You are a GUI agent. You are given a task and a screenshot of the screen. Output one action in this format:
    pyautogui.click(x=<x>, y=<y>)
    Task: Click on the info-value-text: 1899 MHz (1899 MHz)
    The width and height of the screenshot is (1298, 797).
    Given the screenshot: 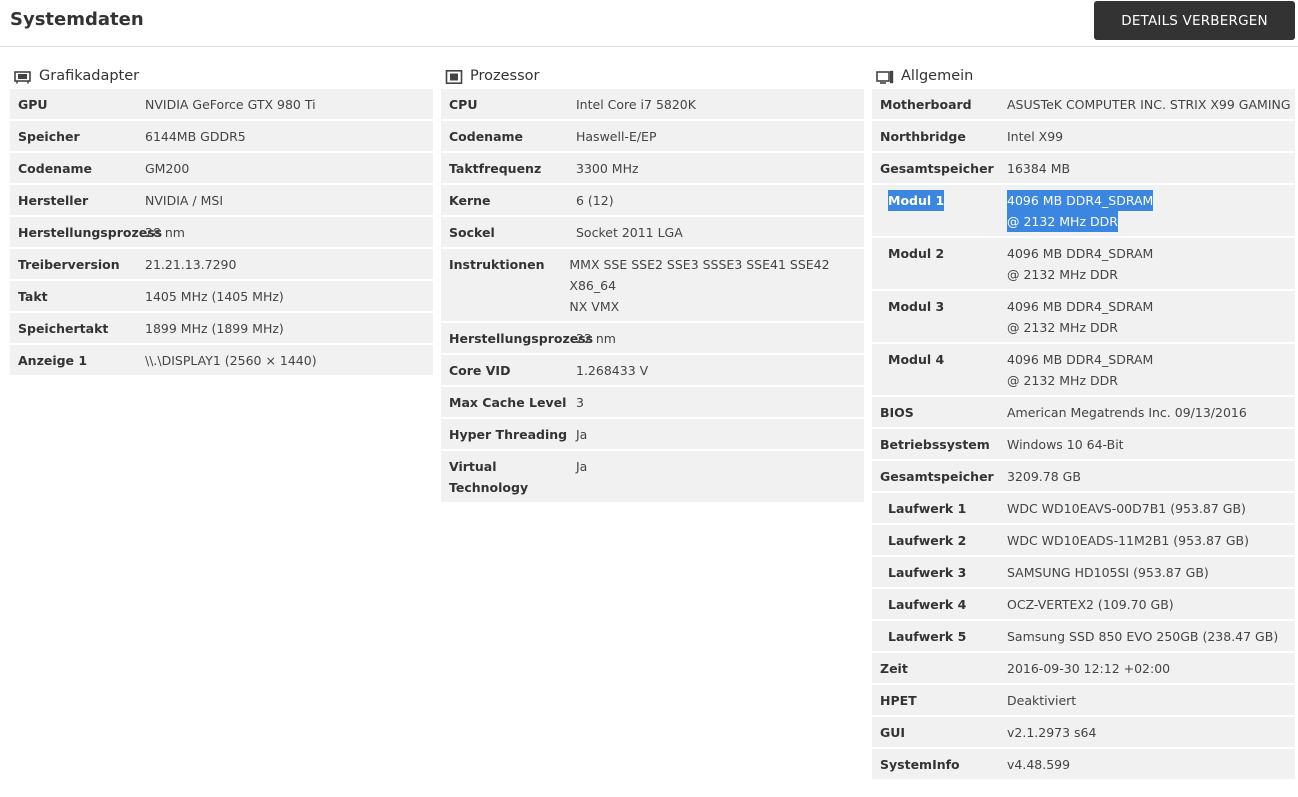 What is the action you would take?
    pyautogui.click(x=214, y=328)
    